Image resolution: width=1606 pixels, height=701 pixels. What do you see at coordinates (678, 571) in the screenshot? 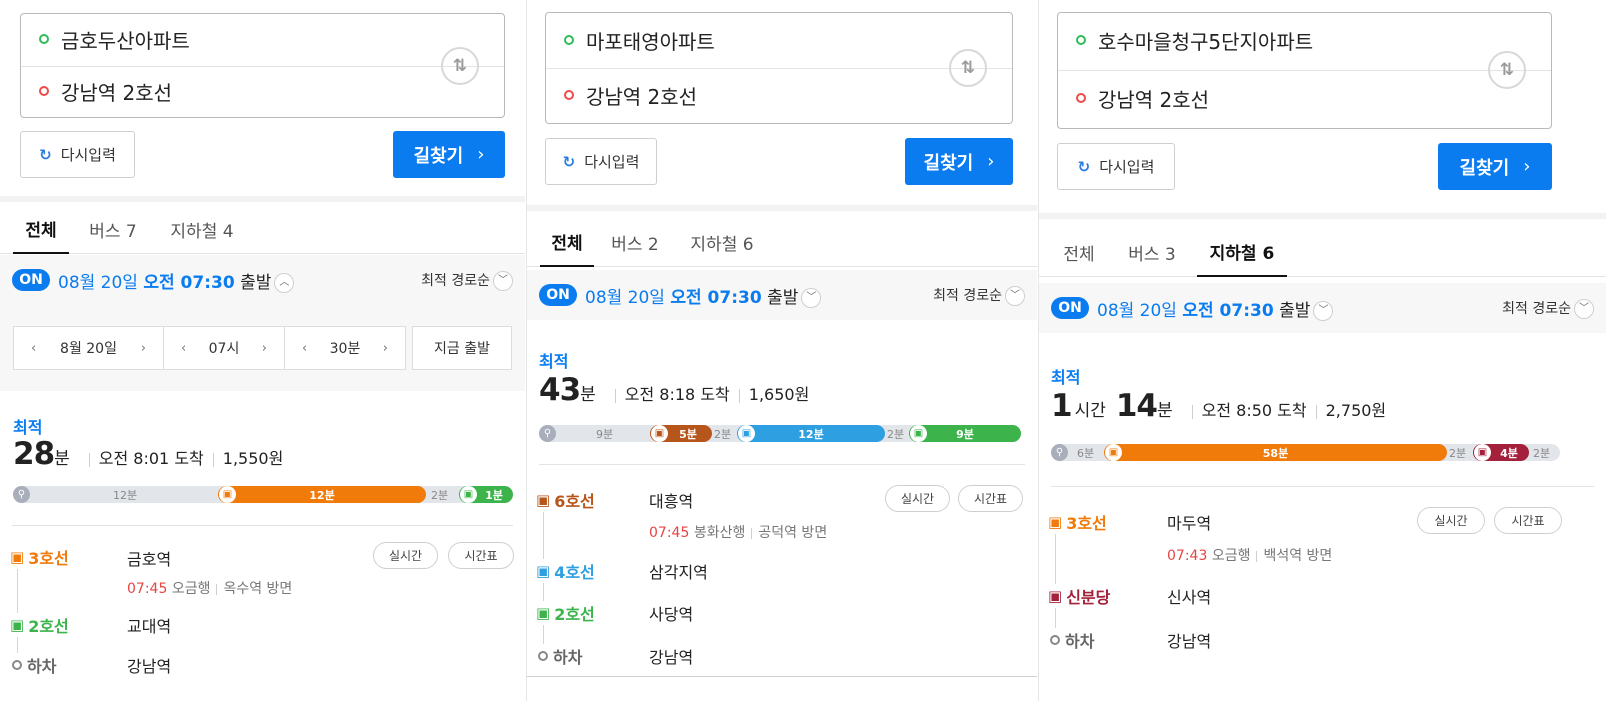
I see `station-name: 삼각지역` at bounding box center [678, 571].